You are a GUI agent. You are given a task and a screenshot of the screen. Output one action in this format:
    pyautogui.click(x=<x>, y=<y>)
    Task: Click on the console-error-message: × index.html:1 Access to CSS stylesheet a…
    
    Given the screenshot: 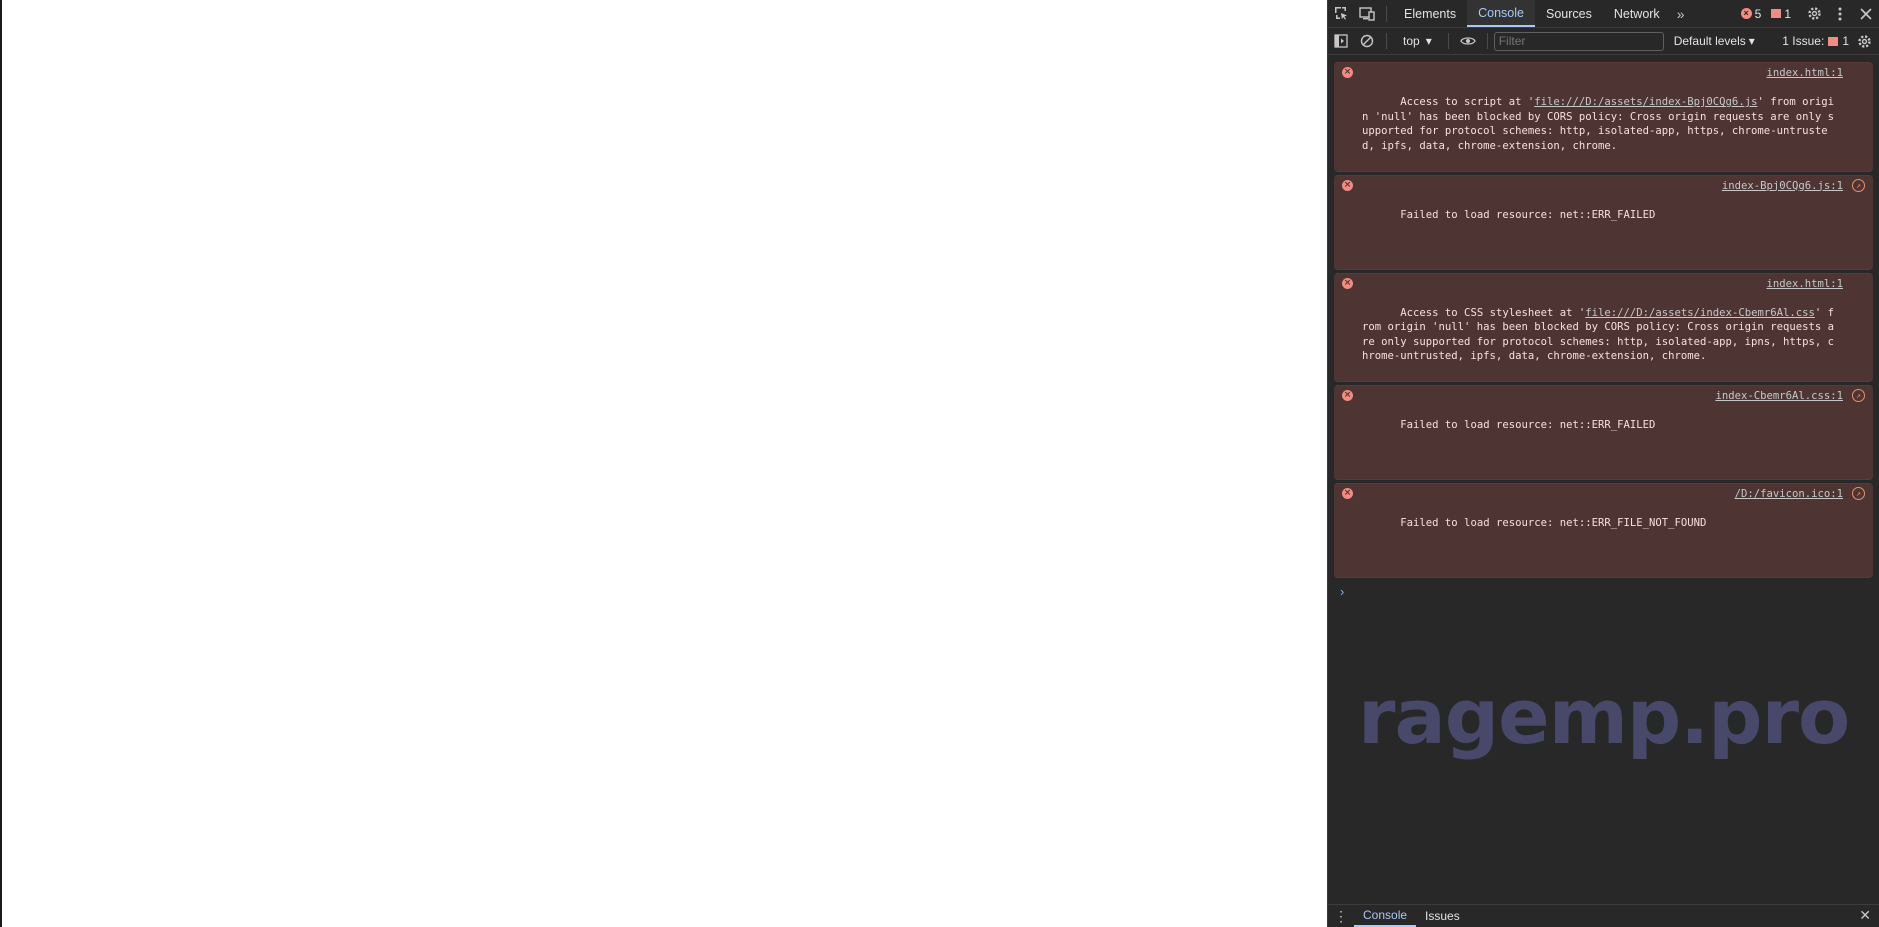 What is the action you would take?
    pyautogui.click(x=1603, y=327)
    